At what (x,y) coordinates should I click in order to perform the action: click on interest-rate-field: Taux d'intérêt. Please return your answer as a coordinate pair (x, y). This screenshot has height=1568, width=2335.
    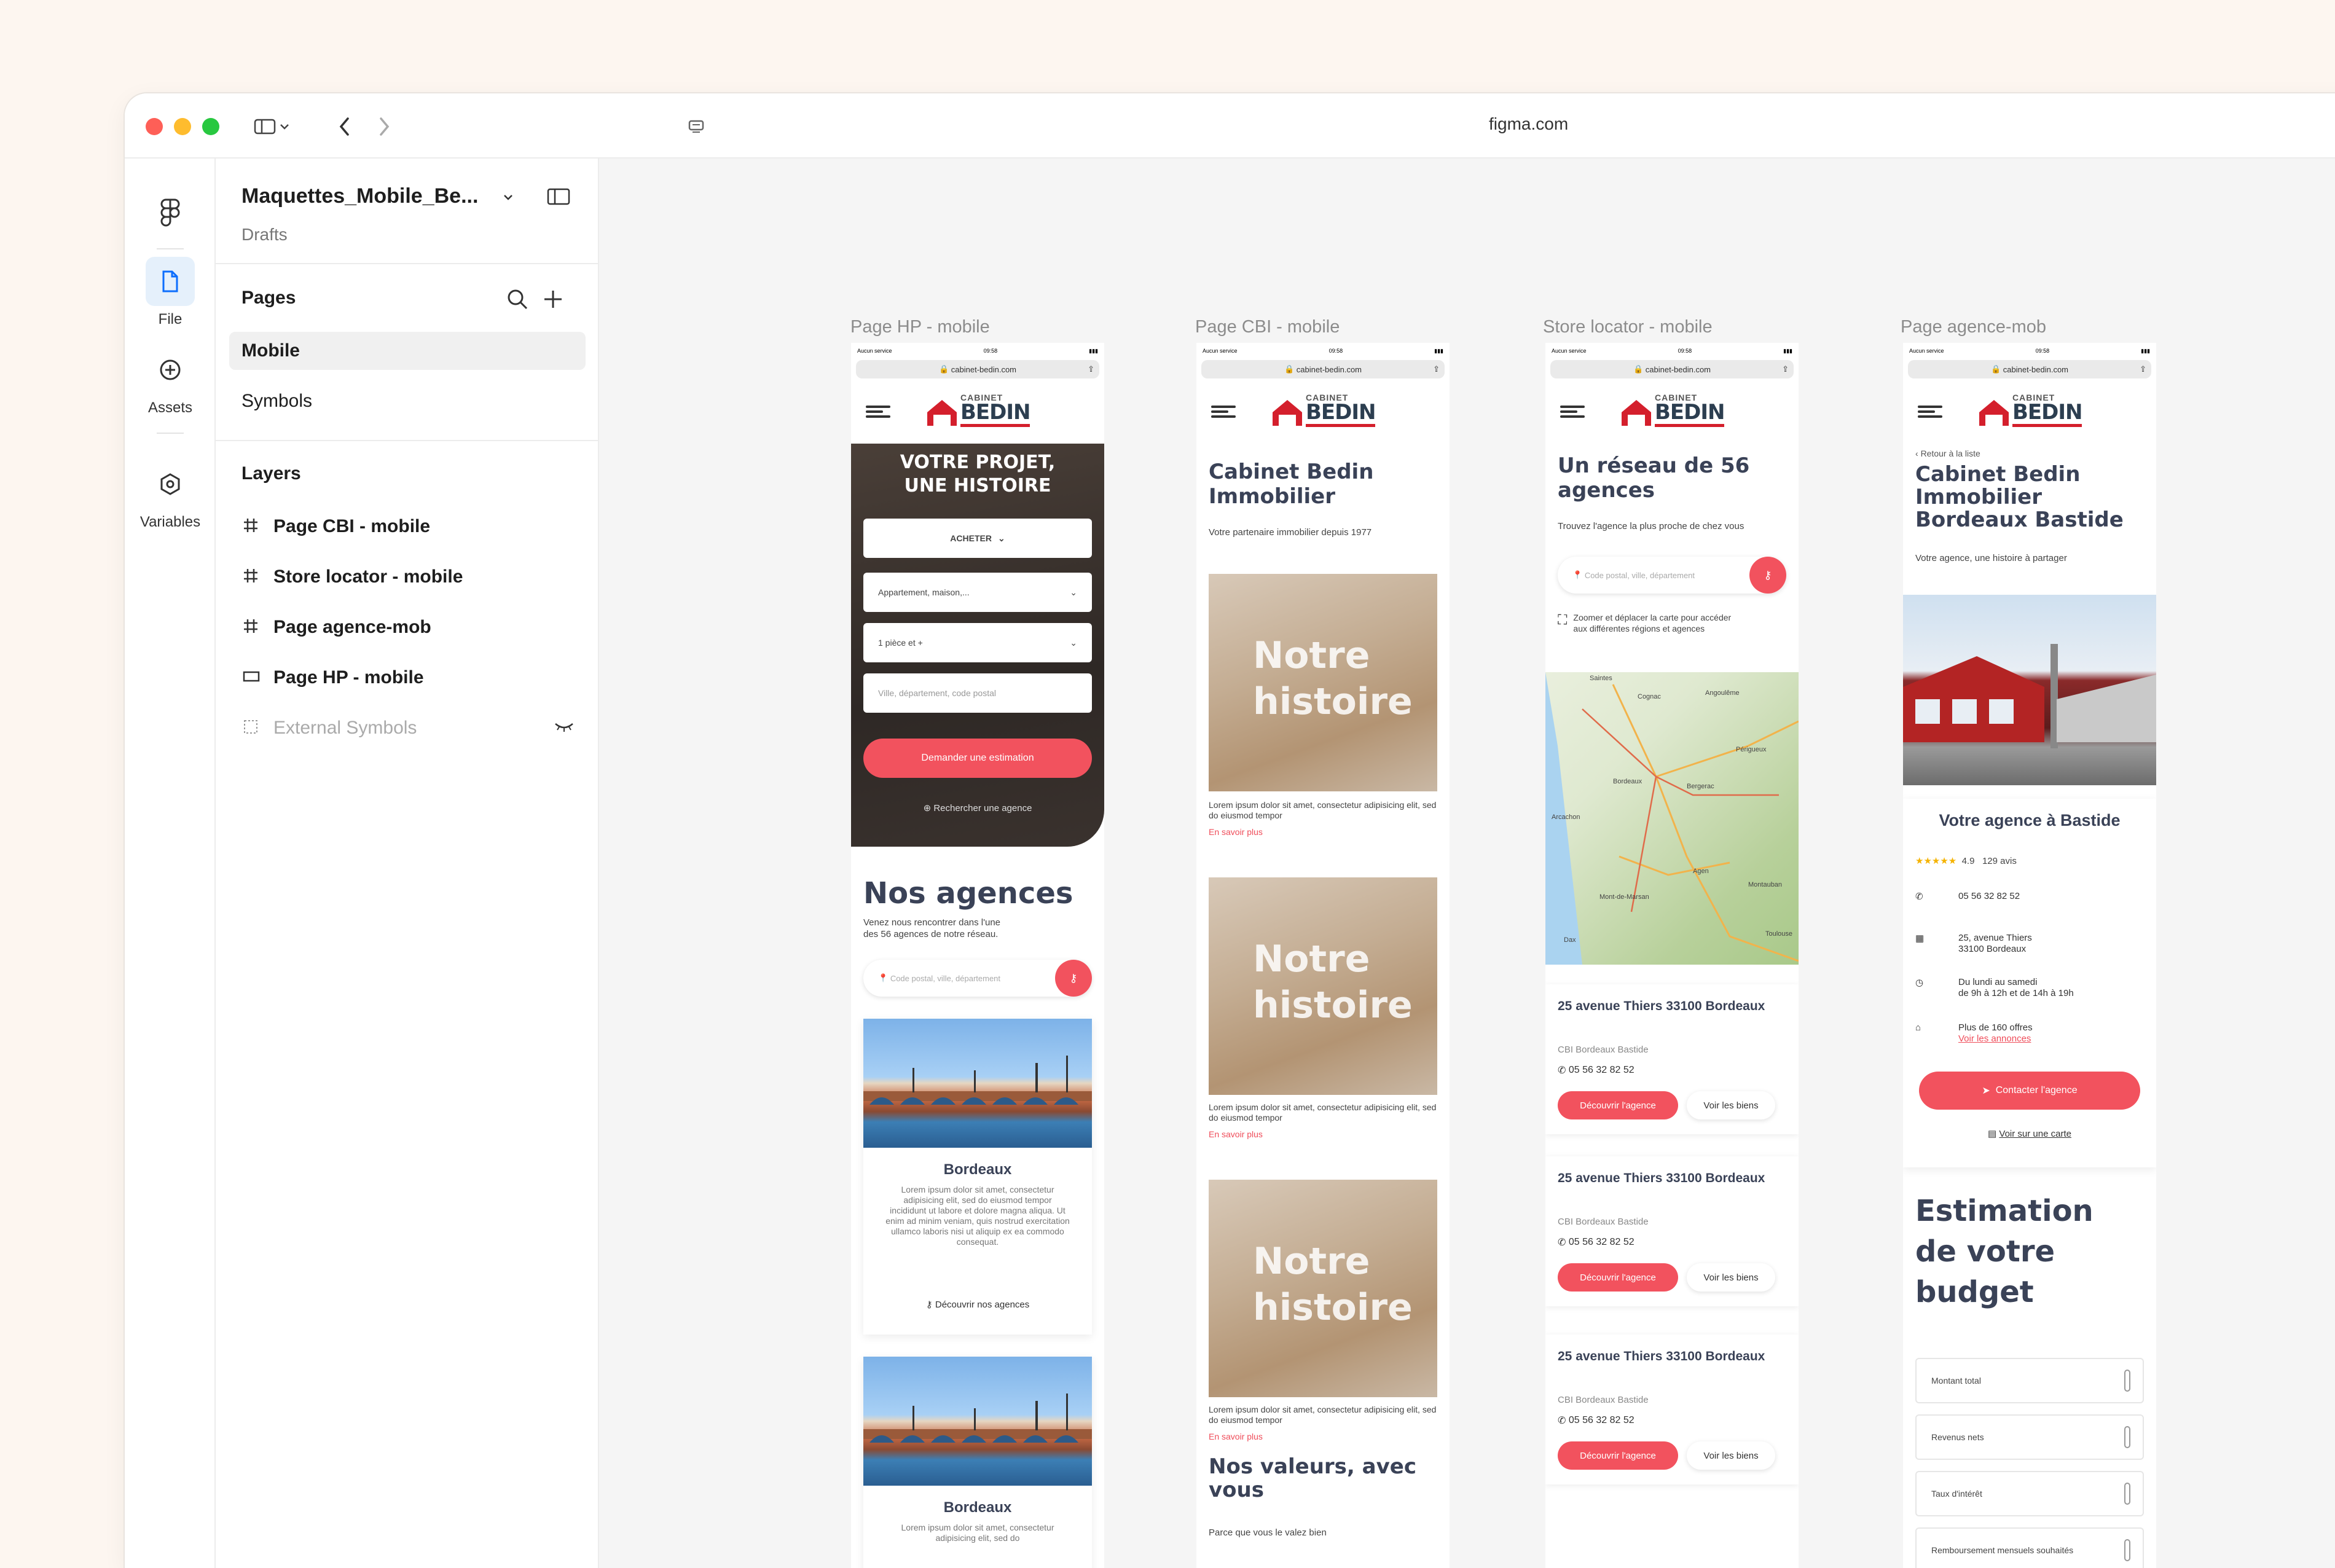
    Looking at the image, I should click on (2029, 1493).